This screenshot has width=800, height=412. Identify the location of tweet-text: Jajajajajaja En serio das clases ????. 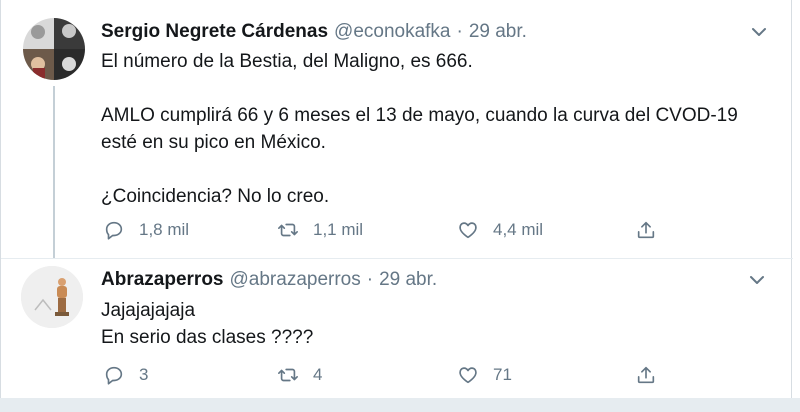
(207, 324).